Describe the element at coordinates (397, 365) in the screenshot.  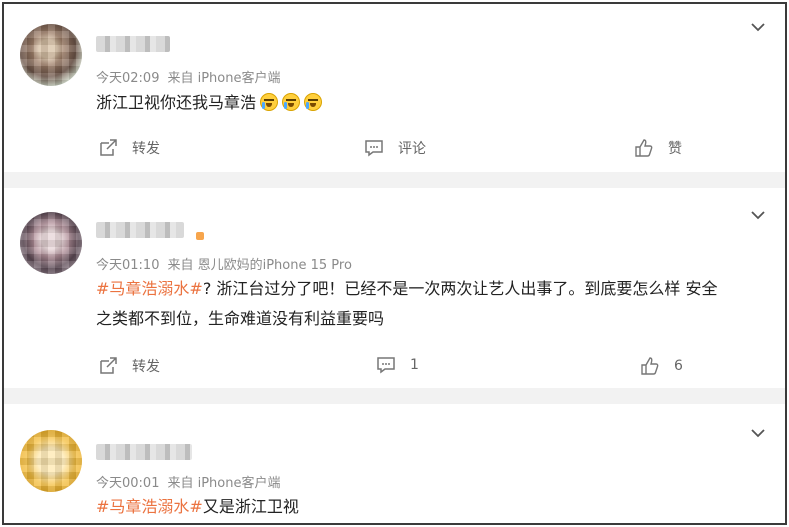
I see `comment-button: 1` at that location.